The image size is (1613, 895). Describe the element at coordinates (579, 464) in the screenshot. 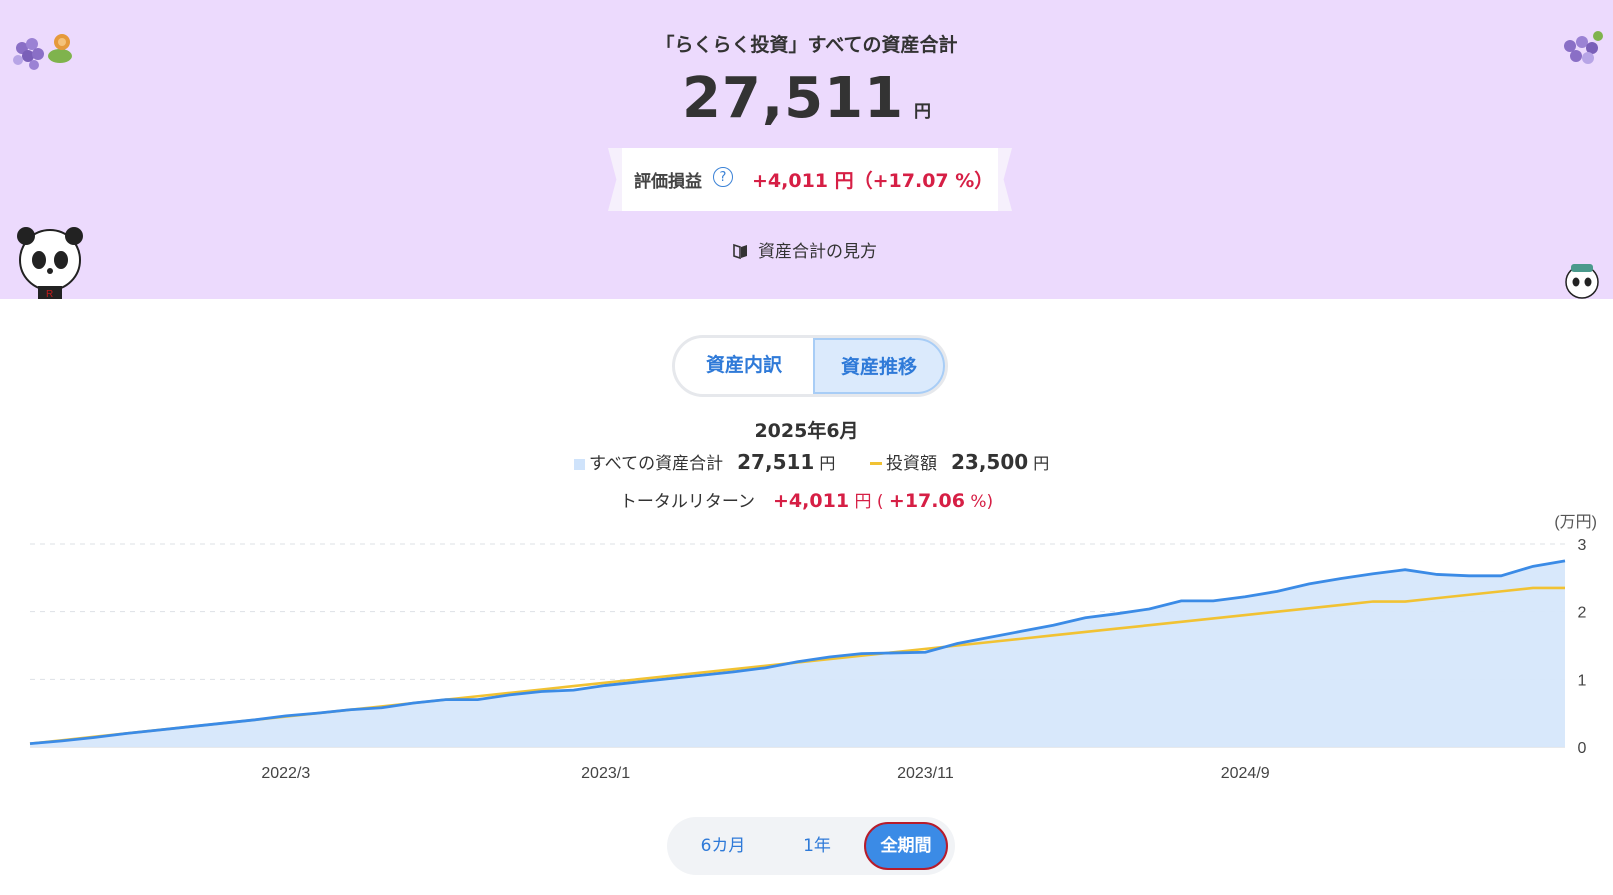

I see `area-swatch` at that location.